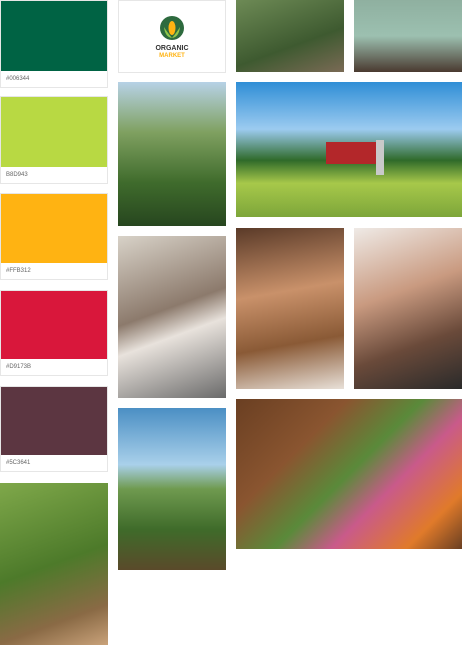 The width and height of the screenshot is (462, 645). I want to click on logo-card: ORGANIC MARKET, so click(172, 36).